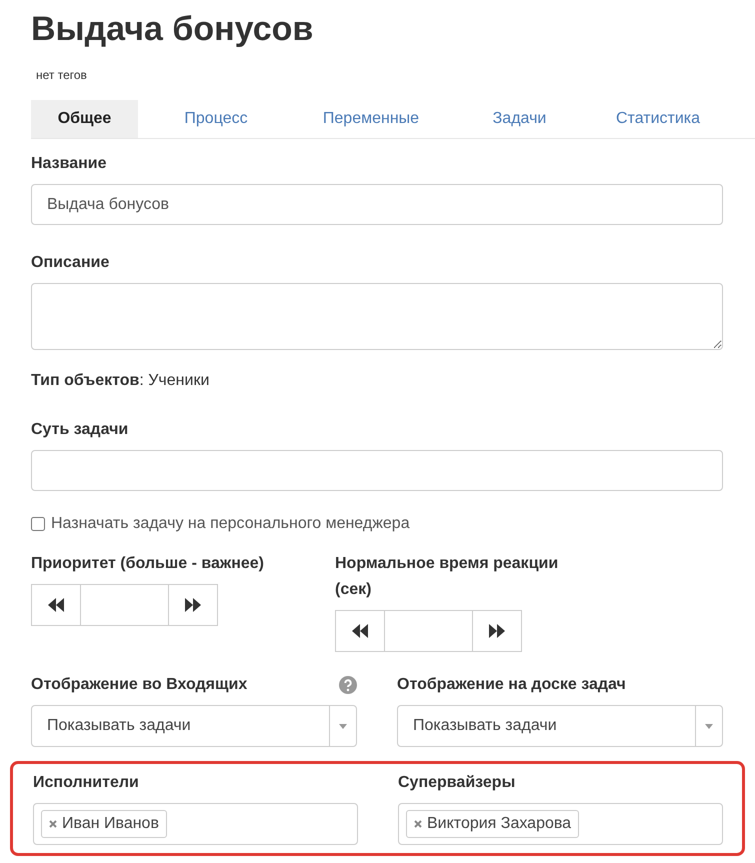 The width and height of the screenshot is (755, 863). What do you see at coordinates (230, 524) in the screenshot?
I see `checkbox-label: Назначать задачу на персонального менеджера` at bounding box center [230, 524].